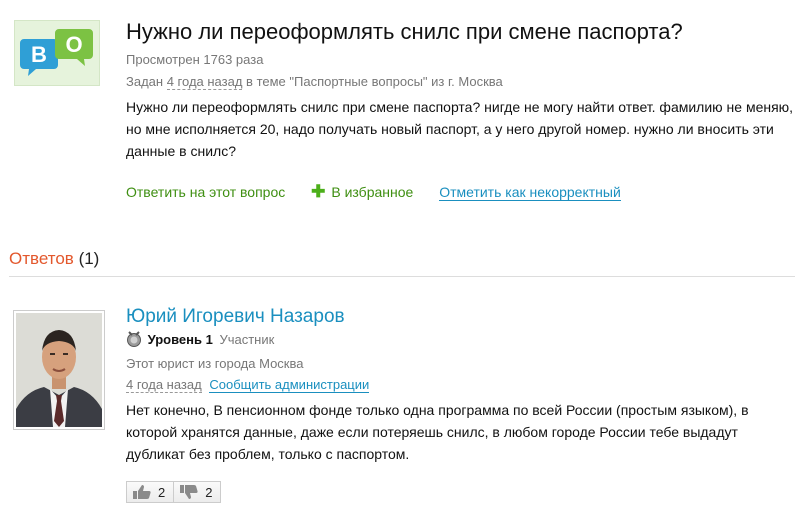  Describe the element at coordinates (73, 44) in the screenshot. I see `svg-text: О` at that location.